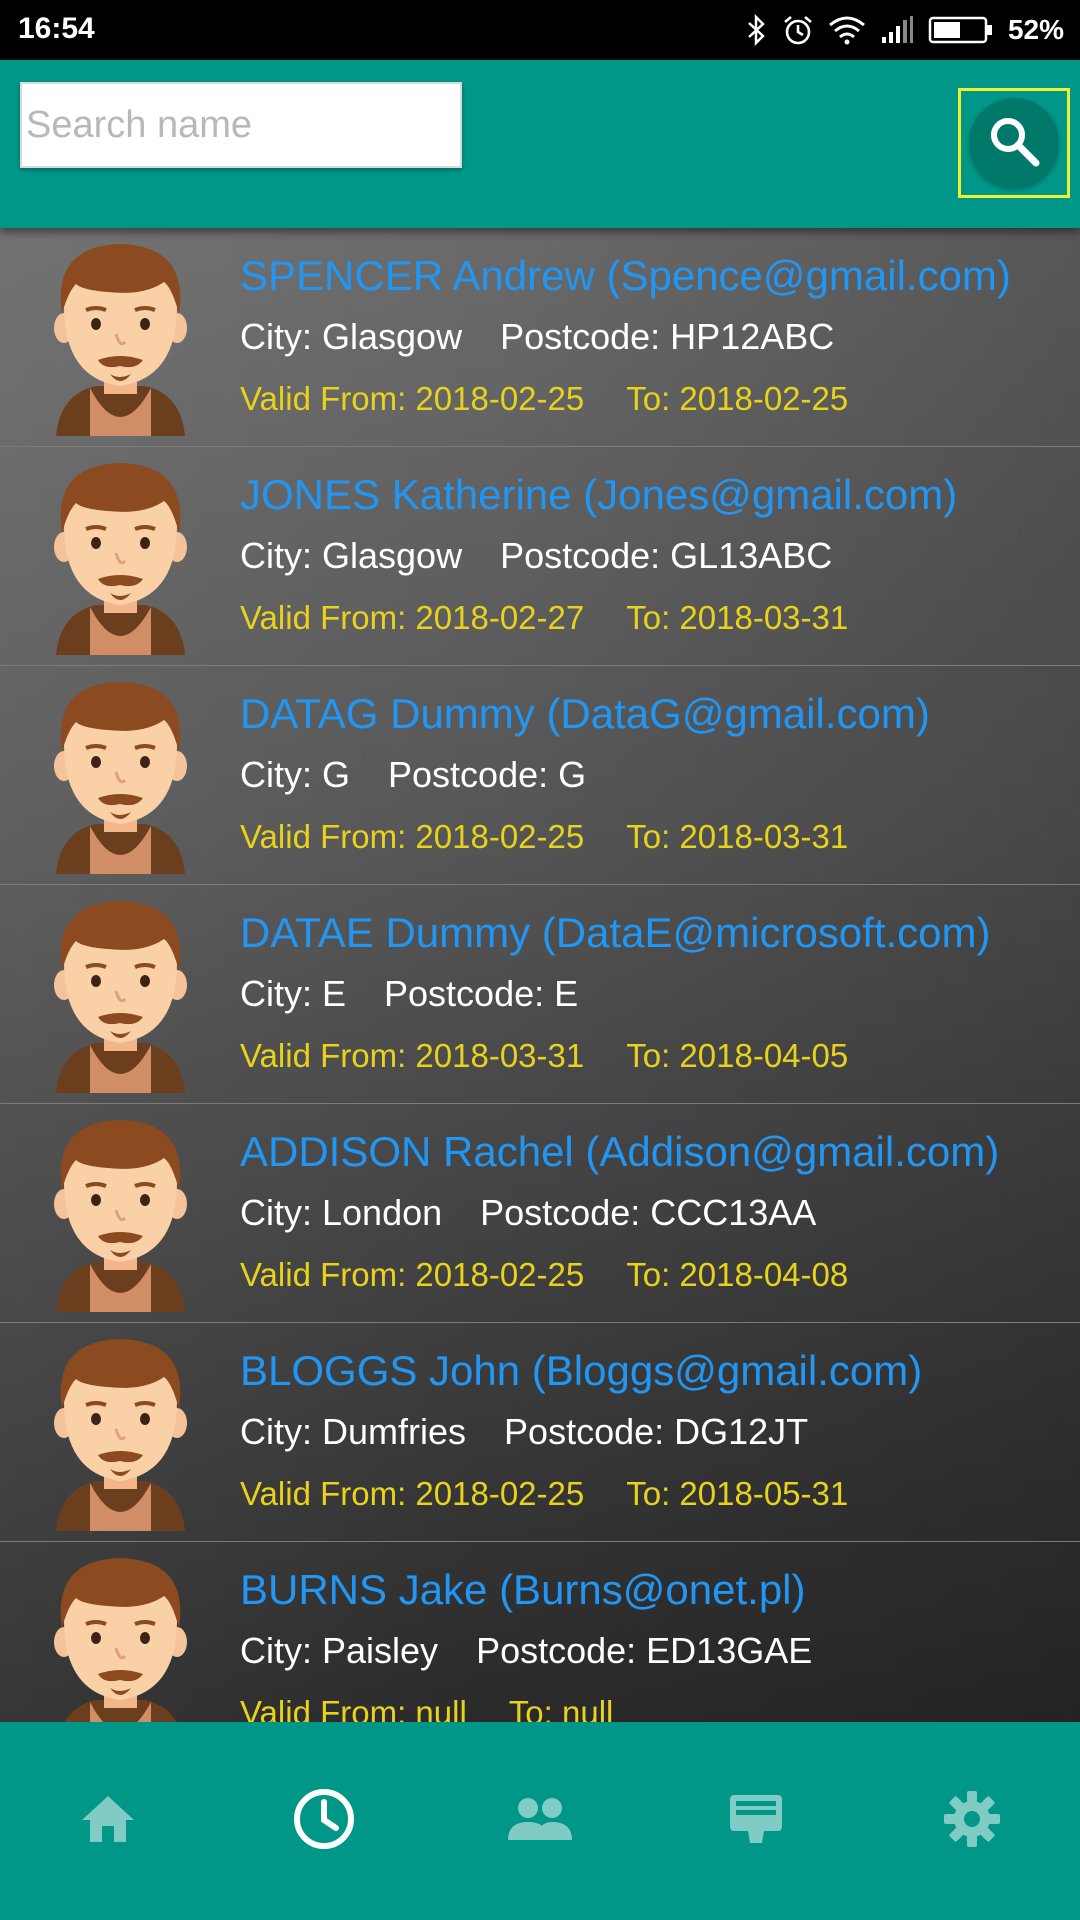 Image resolution: width=1080 pixels, height=1920 pixels. What do you see at coordinates (540, 144) in the screenshot?
I see `top-bar` at bounding box center [540, 144].